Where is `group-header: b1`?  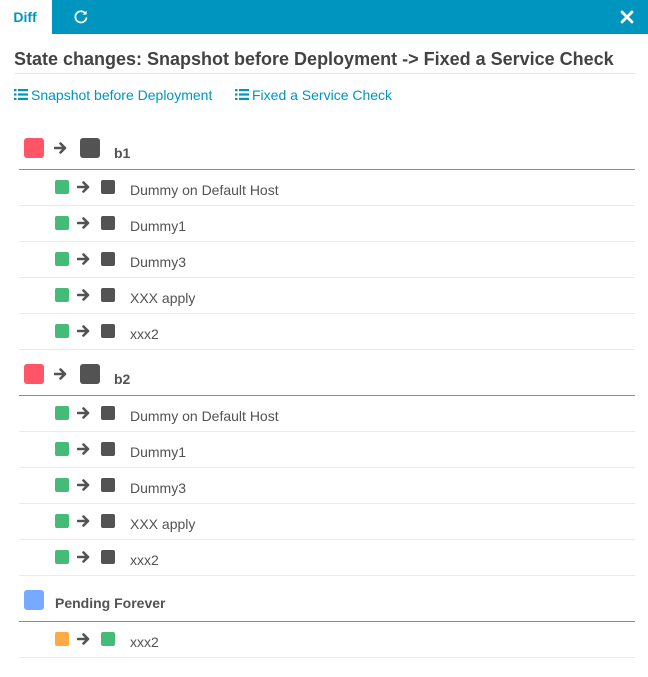
group-header: b1 is located at coordinates (327, 151).